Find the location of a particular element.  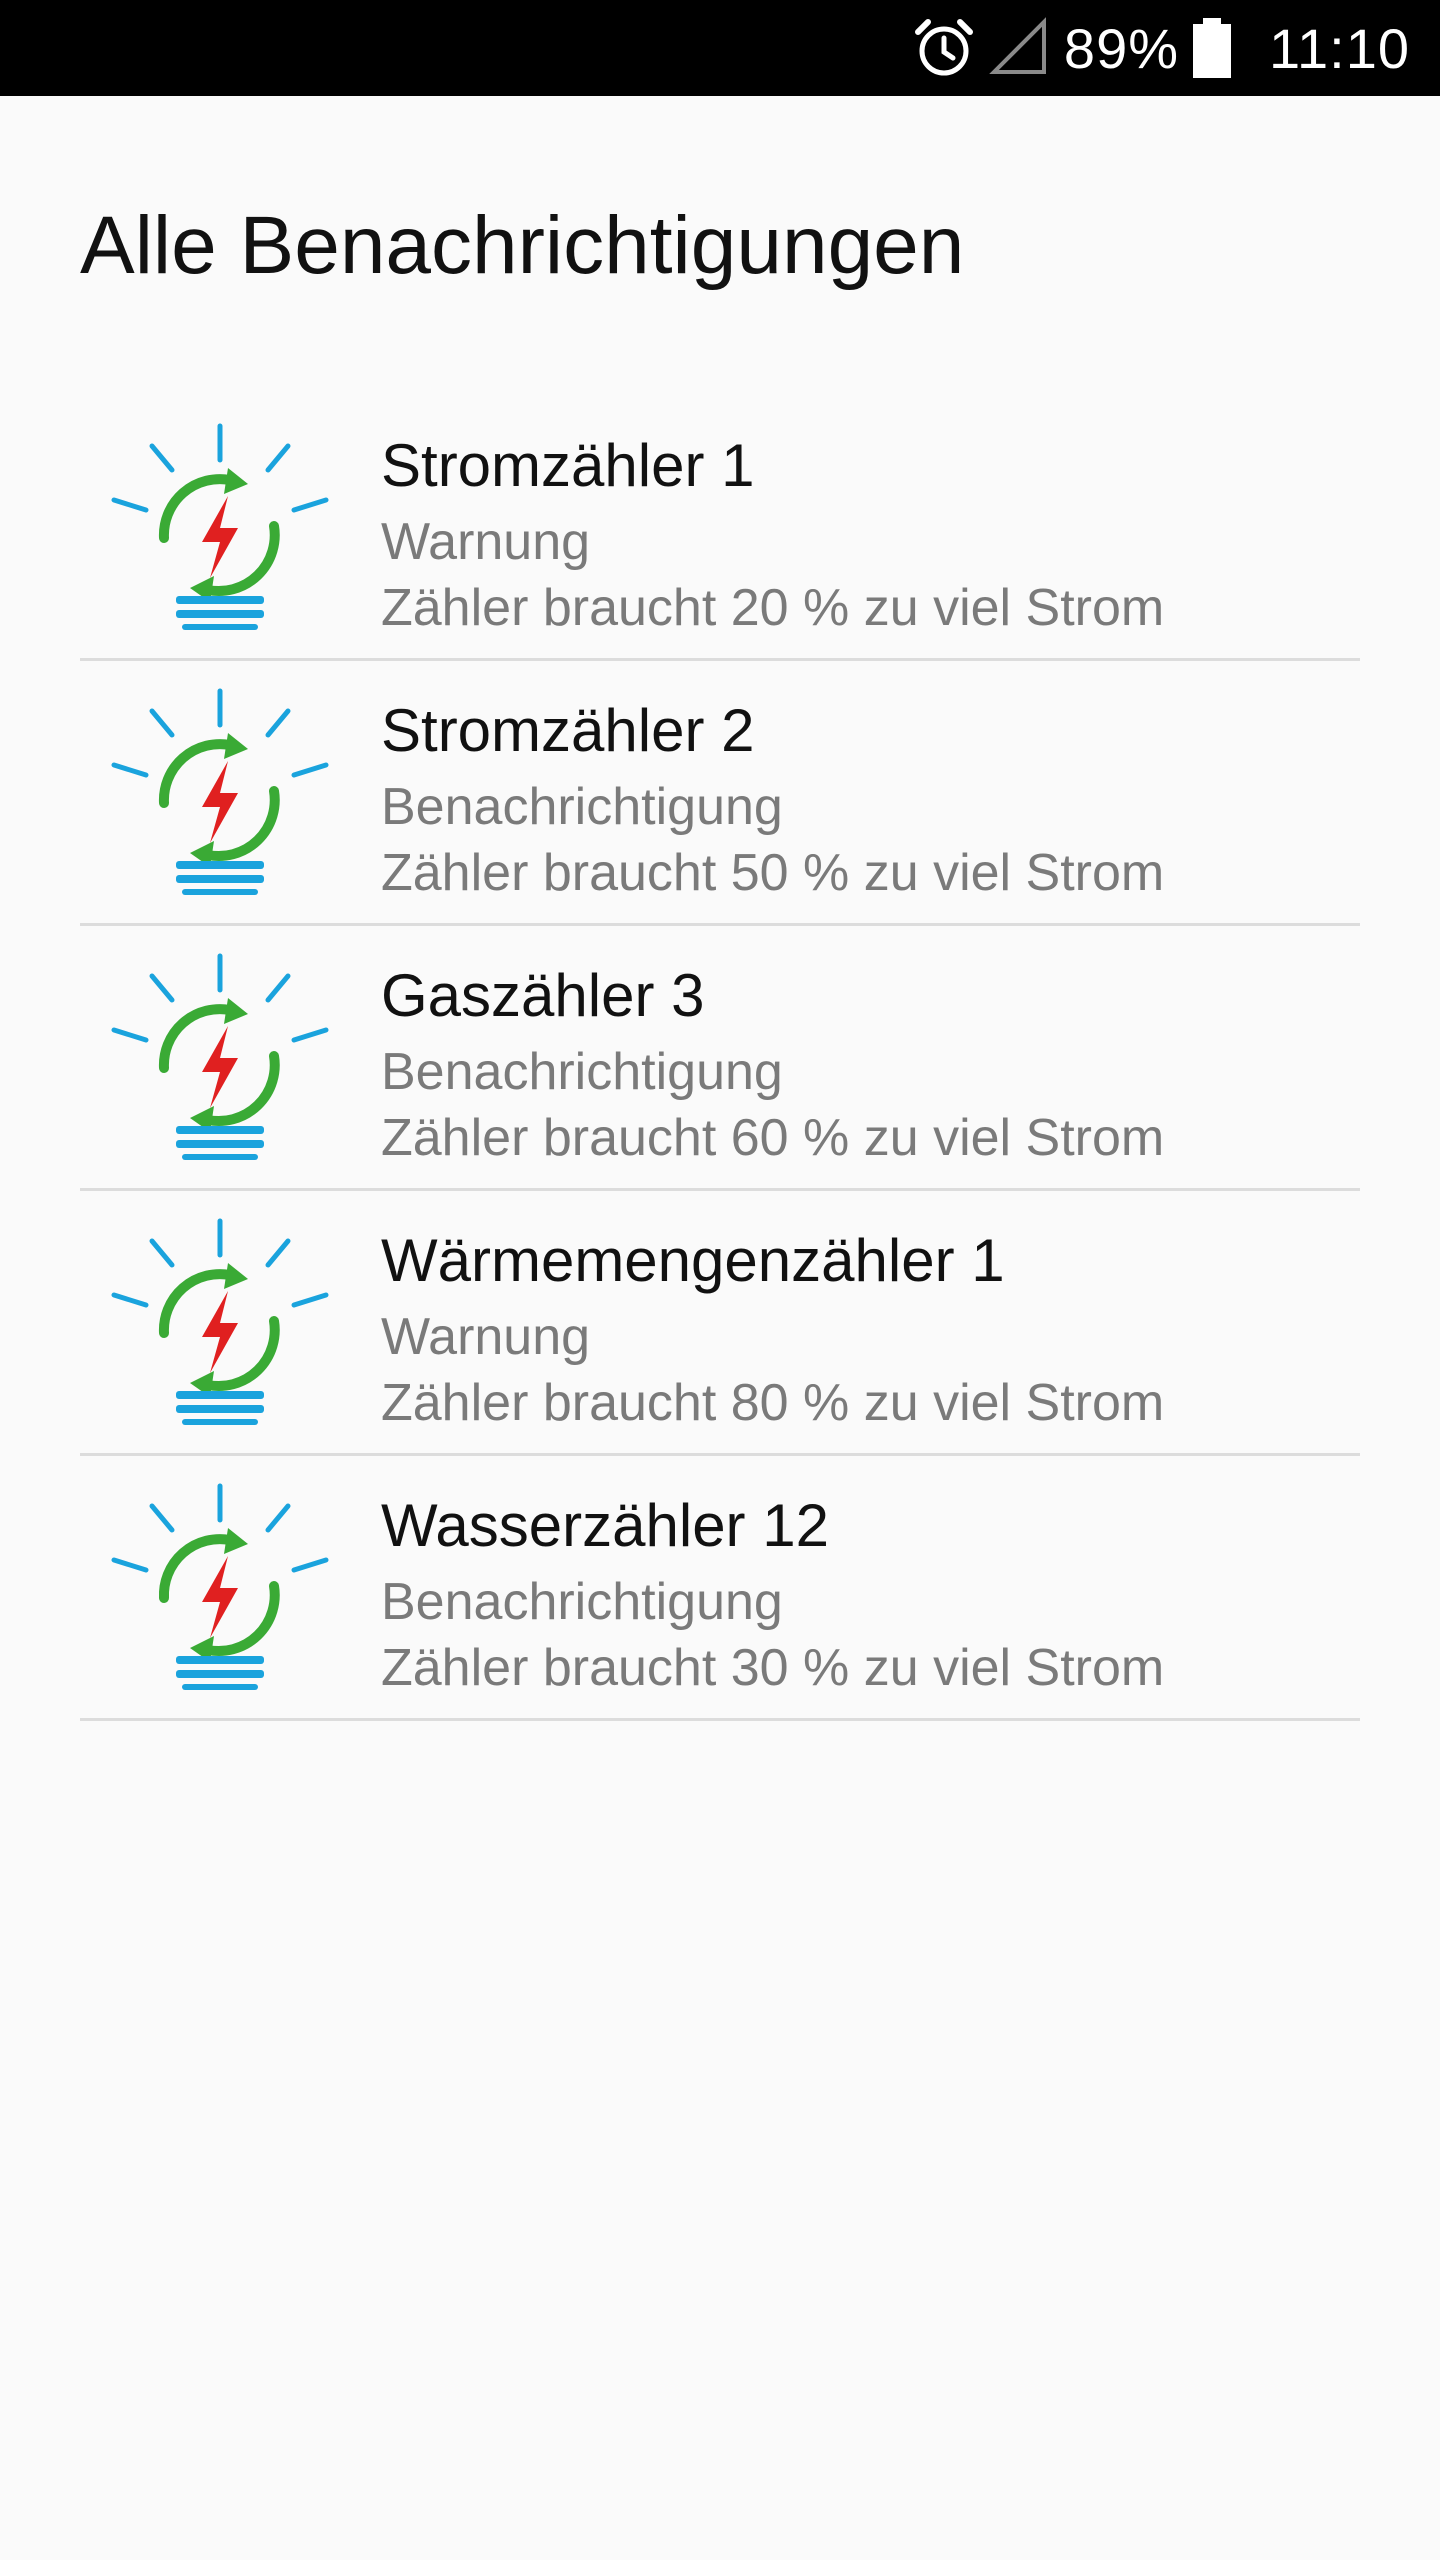

notification-title: Stromzähler 1 is located at coordinates (568, 465).